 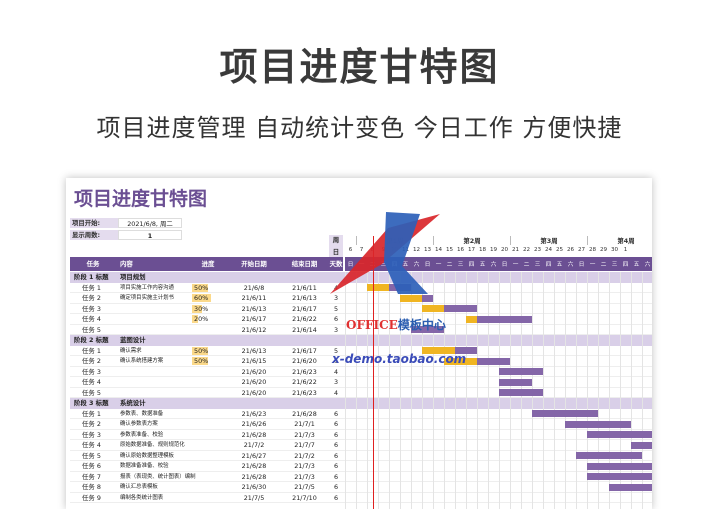 I want to click on task-start-date: 21/6/30, so click(x=254, y=487).